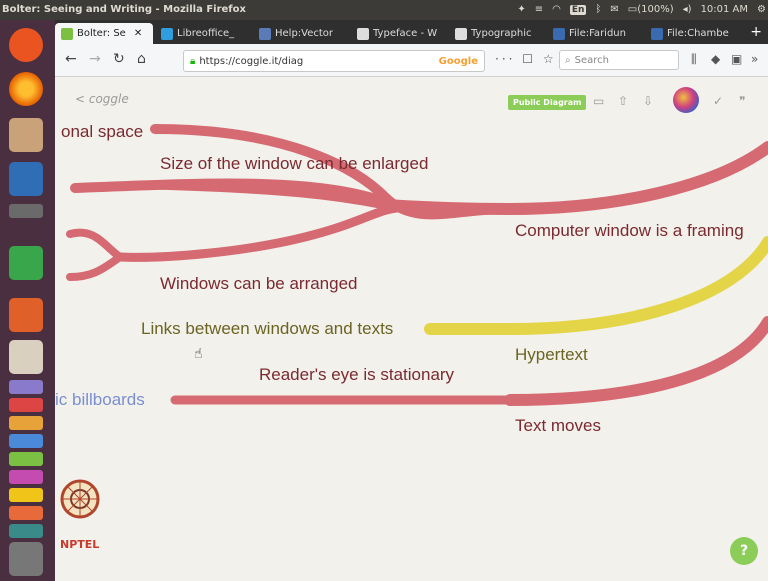 The height and width of the screenshot is (581, 768). What do you see at coordinates (26, 387) in the screenshot?
I see `app-icon-purple` at bounding box center [26, 387].